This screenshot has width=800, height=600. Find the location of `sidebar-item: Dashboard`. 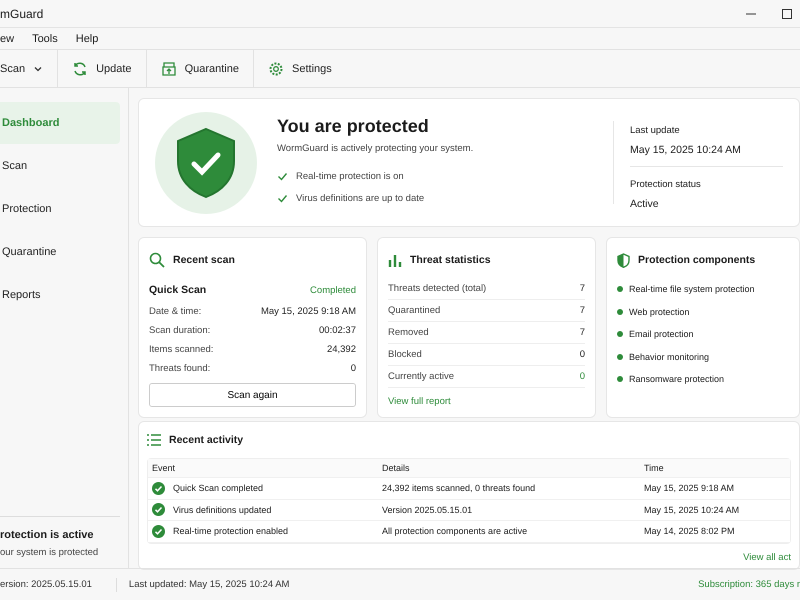

sidebar-item: Dashboard is located at coordinates (60, 123).